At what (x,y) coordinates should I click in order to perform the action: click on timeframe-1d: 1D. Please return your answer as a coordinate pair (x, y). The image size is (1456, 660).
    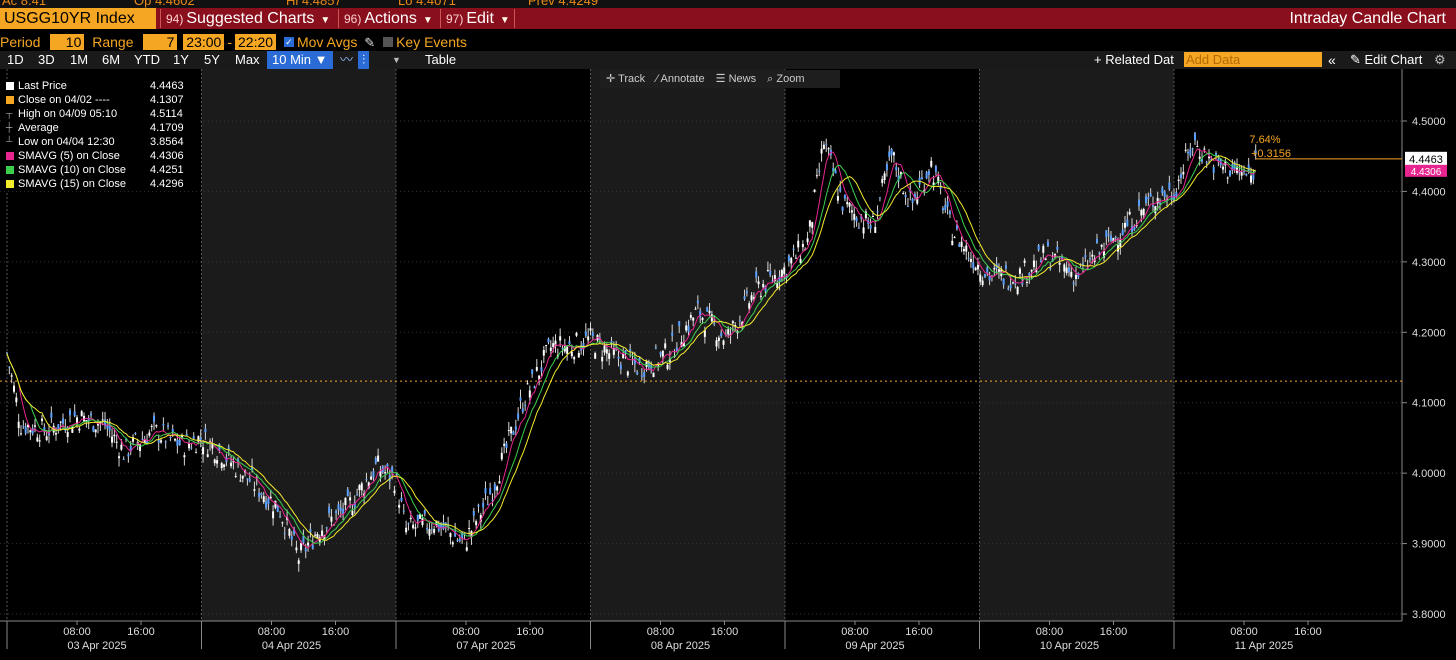
    Looking at the image, I should click on (15, 60).